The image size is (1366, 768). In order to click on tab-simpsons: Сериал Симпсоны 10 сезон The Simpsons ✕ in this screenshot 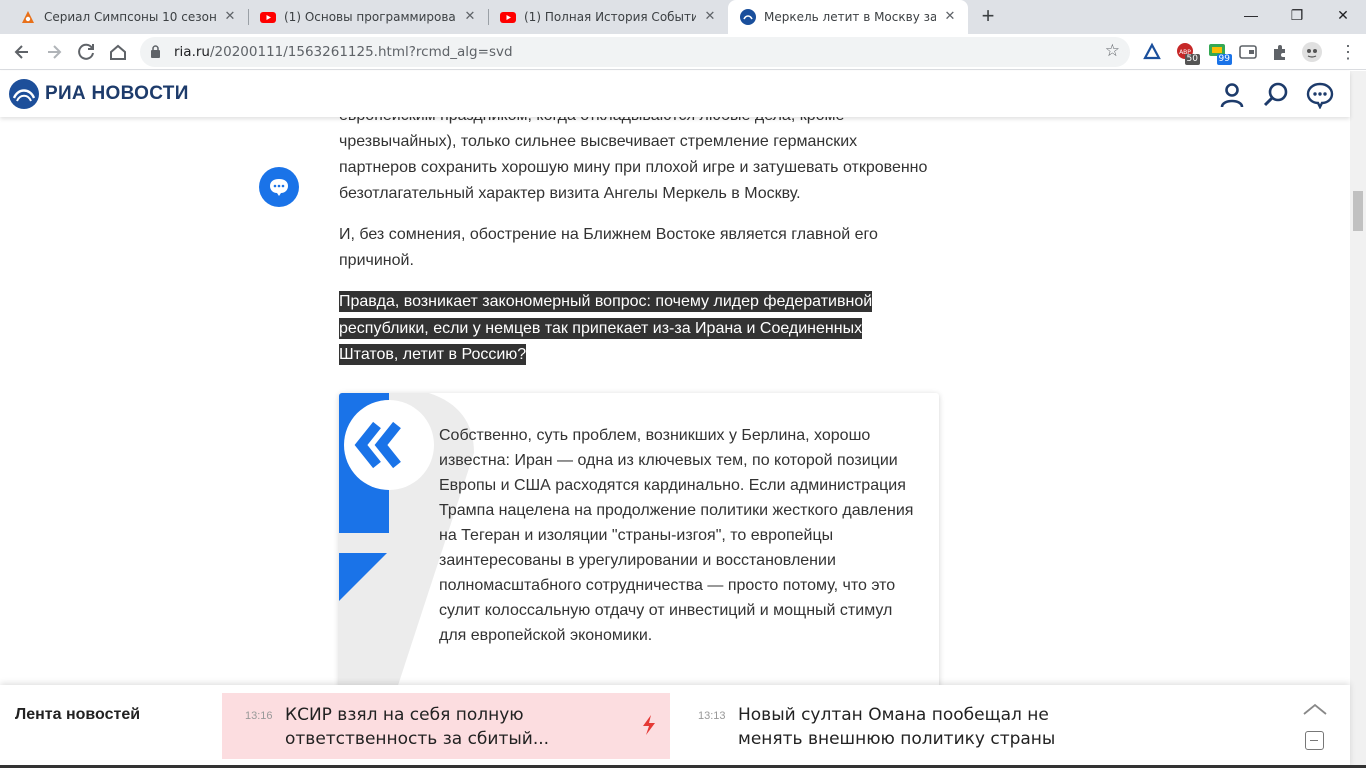, I will do `click(128, 17)`.